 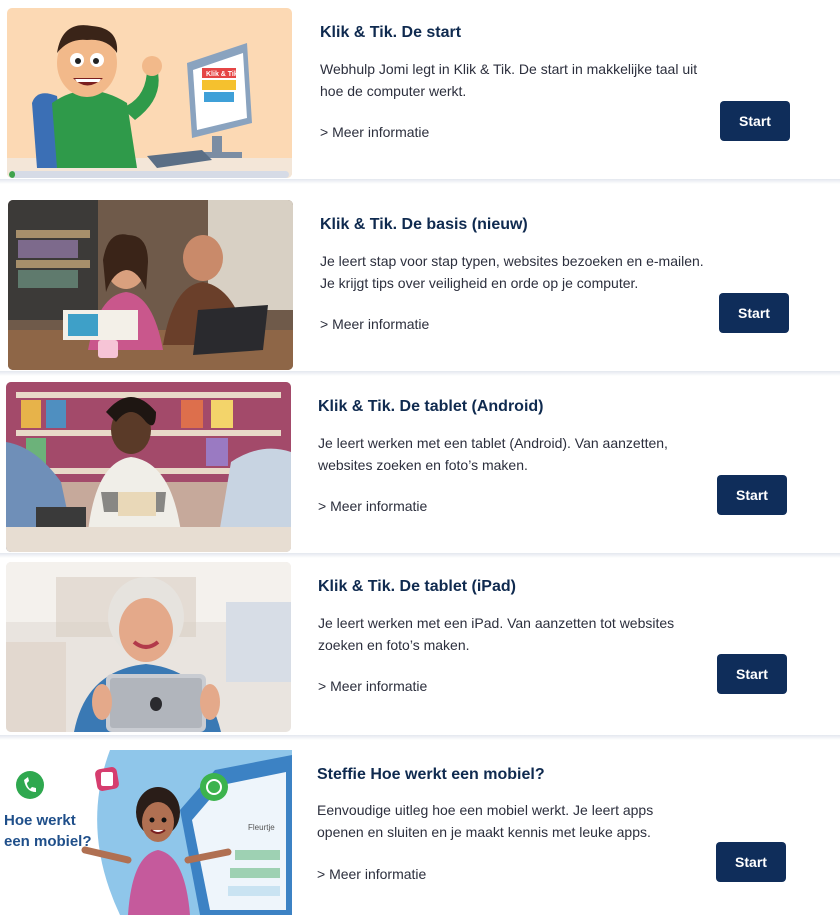 I want to click on phone-label-text: Fleurtje, so click(x=261, y=827).